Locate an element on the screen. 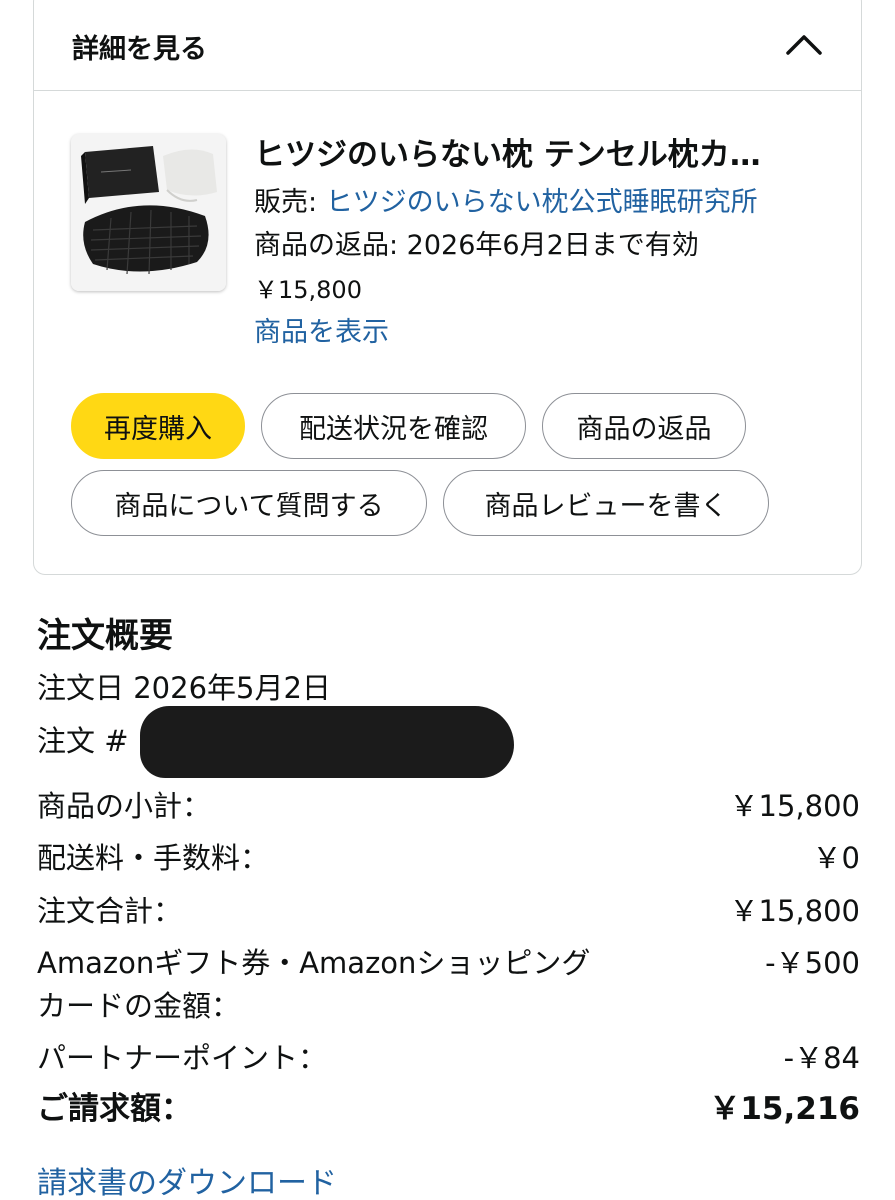 The height and width of the screenshot is (1200, 895). return-item-button: 商品の返品 is located at coordinates (644, 426).